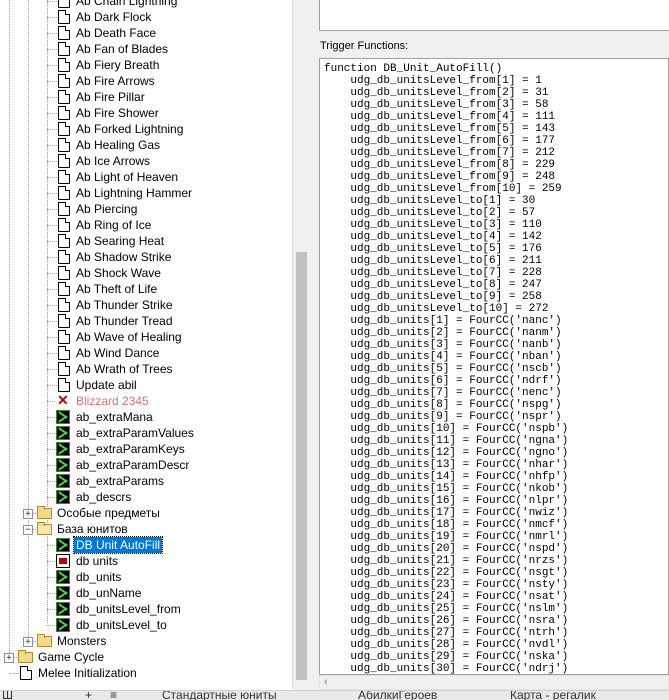 The height and width of the screenshot is (700, 669). What do you see at coordinates (436, 105) in the screenshot?
I see `code-line: udg_db_unitsLevel_from[3] = 58` at bounding box center [436, 105].